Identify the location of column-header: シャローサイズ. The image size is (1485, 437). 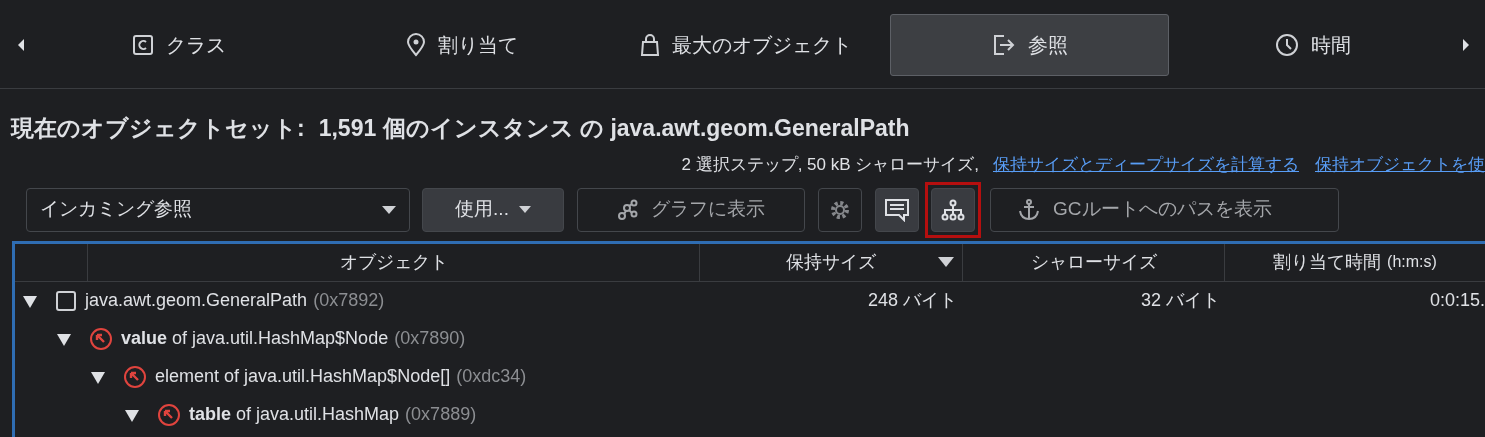
(1094, 262).